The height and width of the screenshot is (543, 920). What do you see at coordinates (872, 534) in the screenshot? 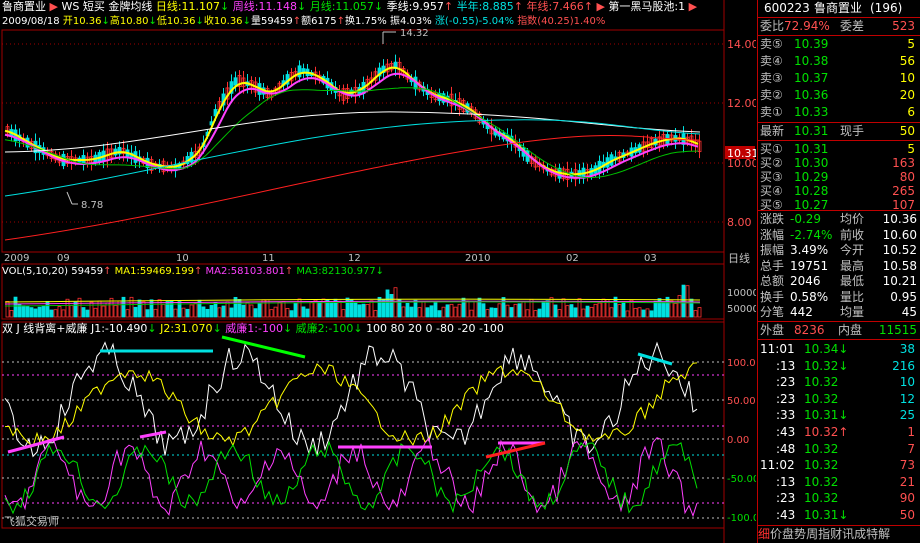
I see `panel-tab: 特` at bounding box center [872, 534].